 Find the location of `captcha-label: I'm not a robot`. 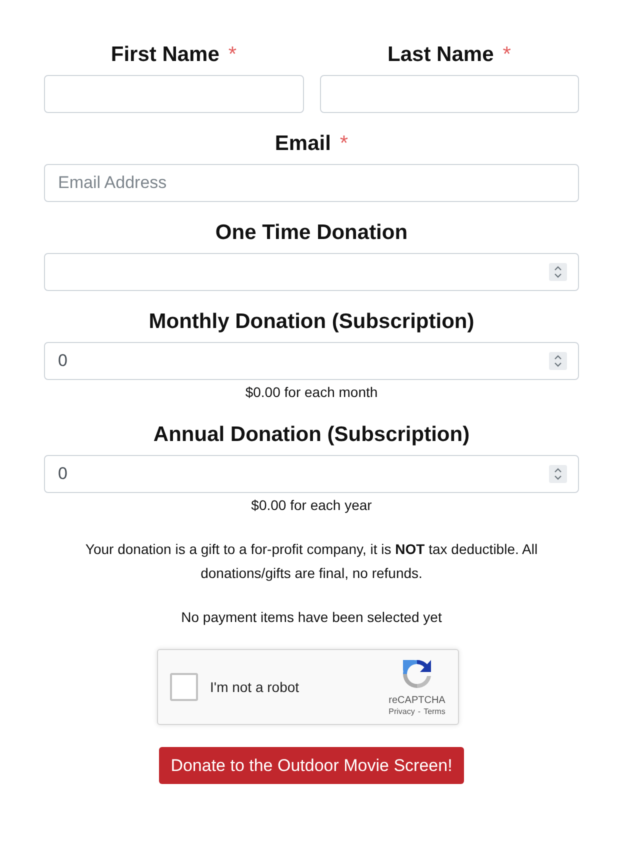

captcha-label: I'm not a robot is located at coordinates (255, 687).